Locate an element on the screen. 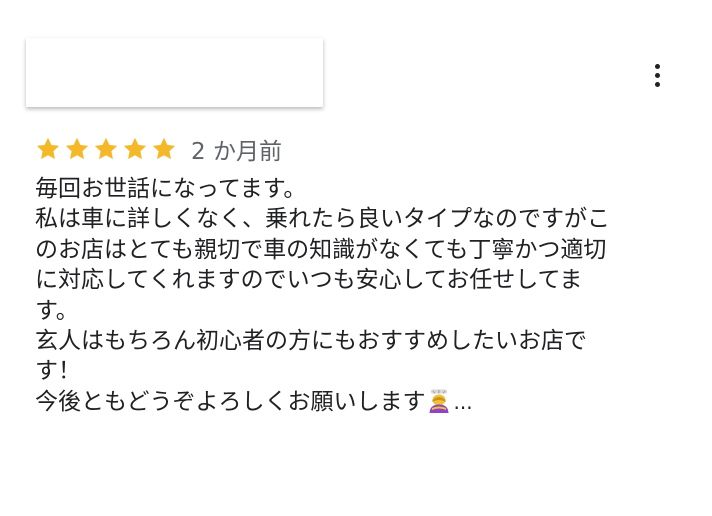  review-line: に対応してくれますのでいつも安心してお任せしてま is located at coordinates (309, 280).